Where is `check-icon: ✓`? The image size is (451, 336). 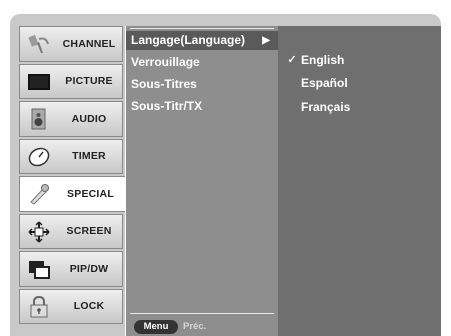
check-icon: ✓ is located at coordinates (292, 60).